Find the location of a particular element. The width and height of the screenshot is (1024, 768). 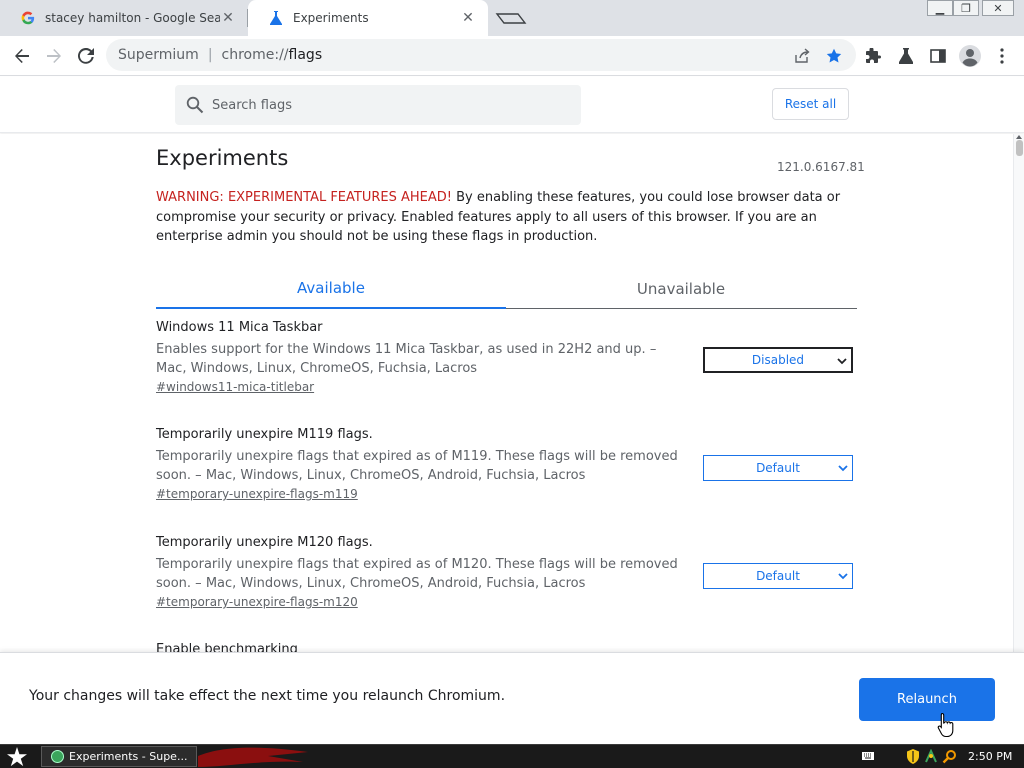

flag-name: Temporarily unexpire M119 flags. is located at coordinates (264, 434).